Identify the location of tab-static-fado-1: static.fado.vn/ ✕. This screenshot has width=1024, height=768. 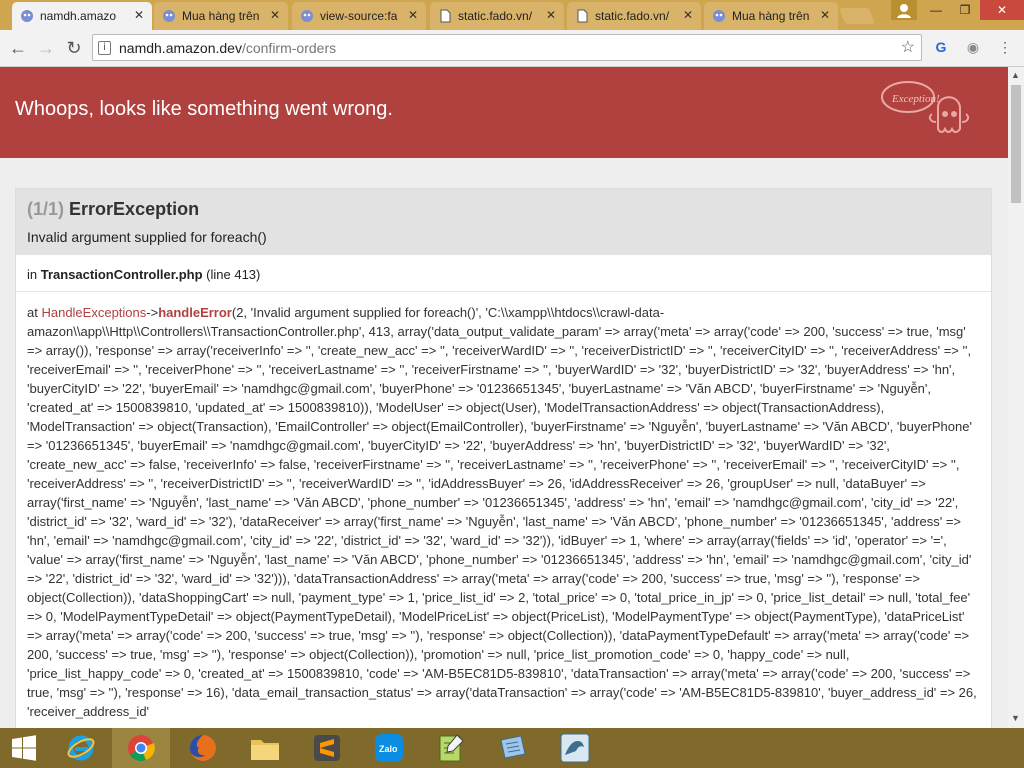
(497, 16).